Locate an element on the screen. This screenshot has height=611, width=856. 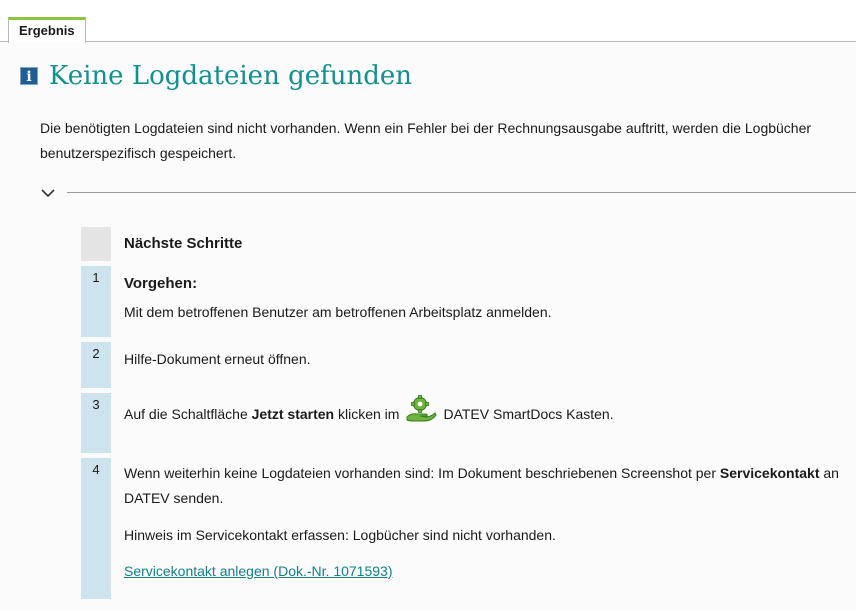
step-1-subheading: Vorgehen: is located at coordinates (161, 283).